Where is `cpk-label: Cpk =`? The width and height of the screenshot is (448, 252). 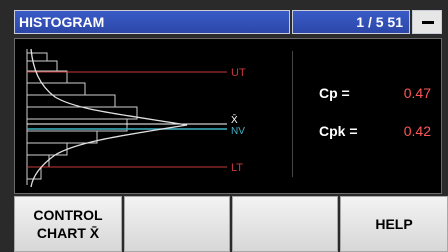 cpk-label: Cpk = is located at coordinates (338, 131).